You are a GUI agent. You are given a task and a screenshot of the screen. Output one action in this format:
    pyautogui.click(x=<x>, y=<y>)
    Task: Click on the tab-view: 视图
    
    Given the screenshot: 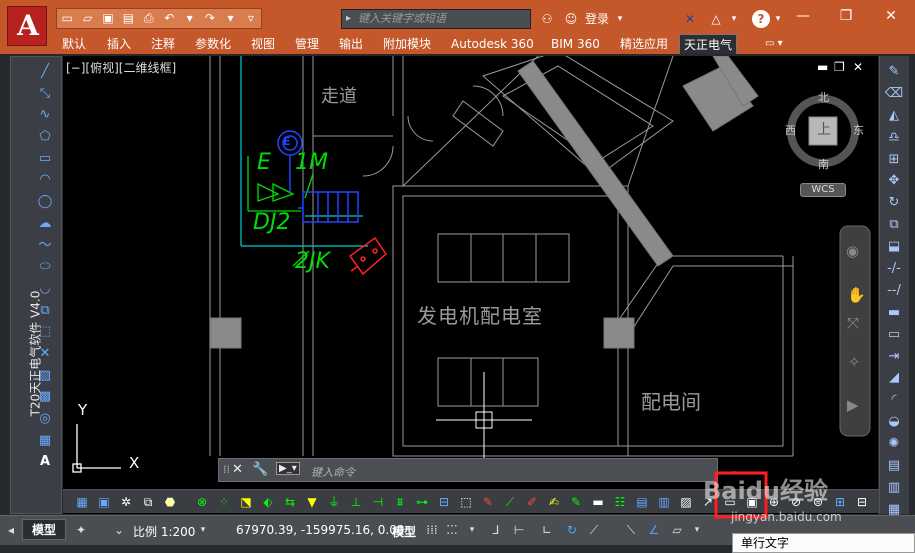 What is the action you would take?
    pyautogui.click(x=263, y=44)
    